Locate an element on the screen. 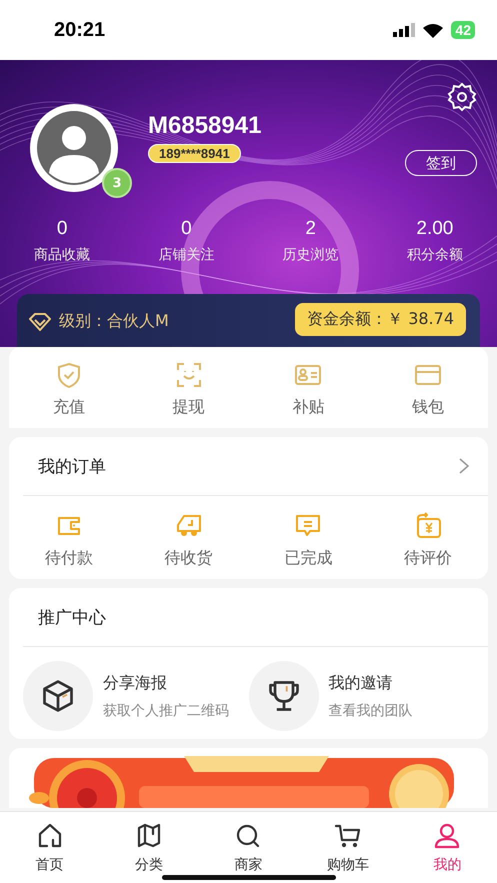 The image size is (497, 883). order-status-label: 待评价 is located at coordinates (428, 558).